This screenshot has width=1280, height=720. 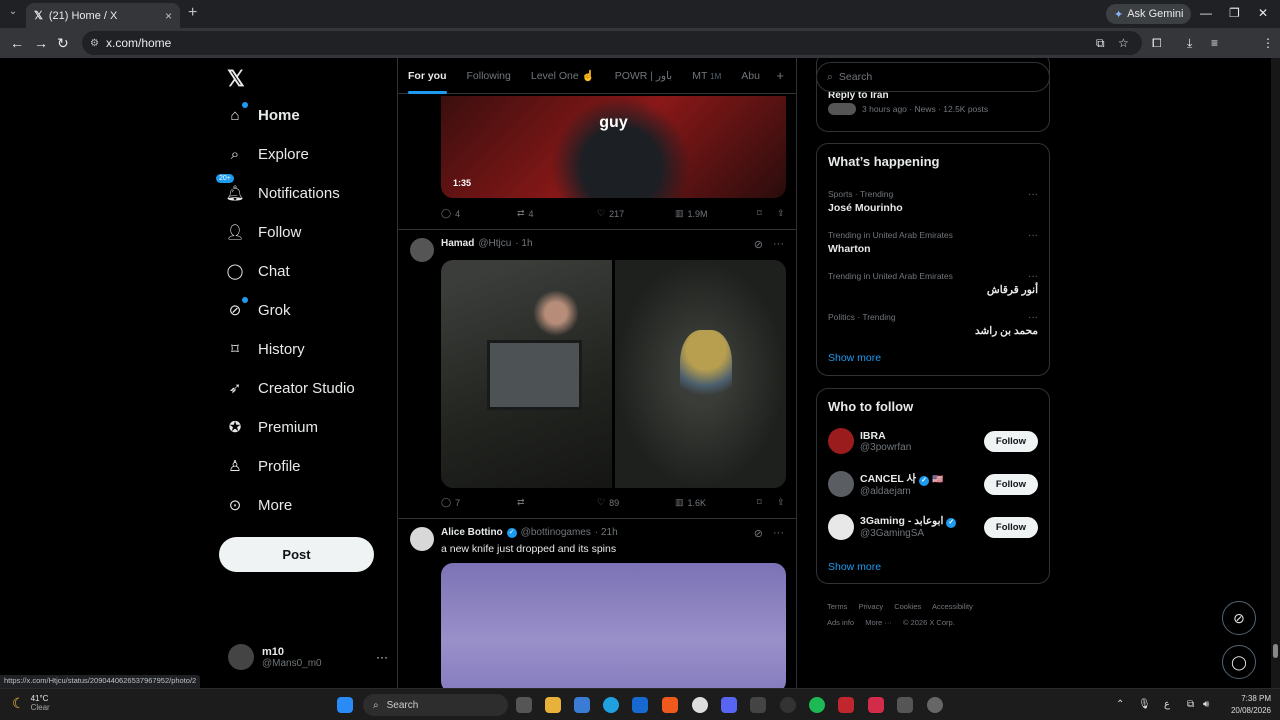 What do you see at coordinates (435, 705) in the screenshot?
I see `taskbar-search: ⌕ Search` at bounding box center [435, 705].